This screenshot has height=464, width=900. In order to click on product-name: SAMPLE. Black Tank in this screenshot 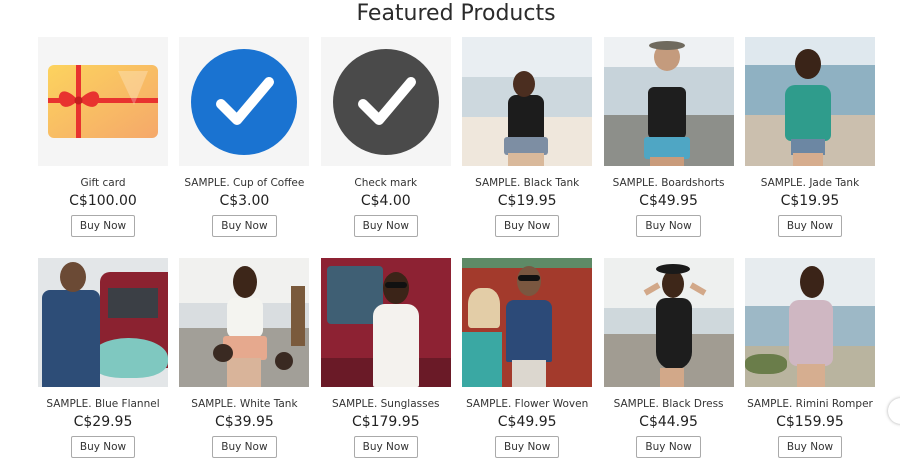, I will do `click(527, 183)`.